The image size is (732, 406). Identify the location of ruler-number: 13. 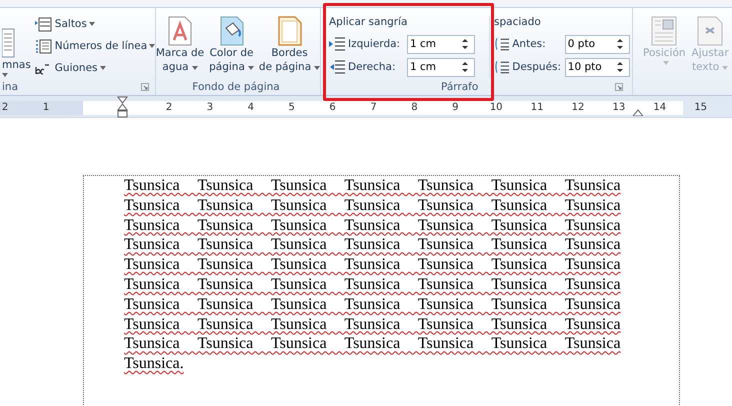
(619, 107).